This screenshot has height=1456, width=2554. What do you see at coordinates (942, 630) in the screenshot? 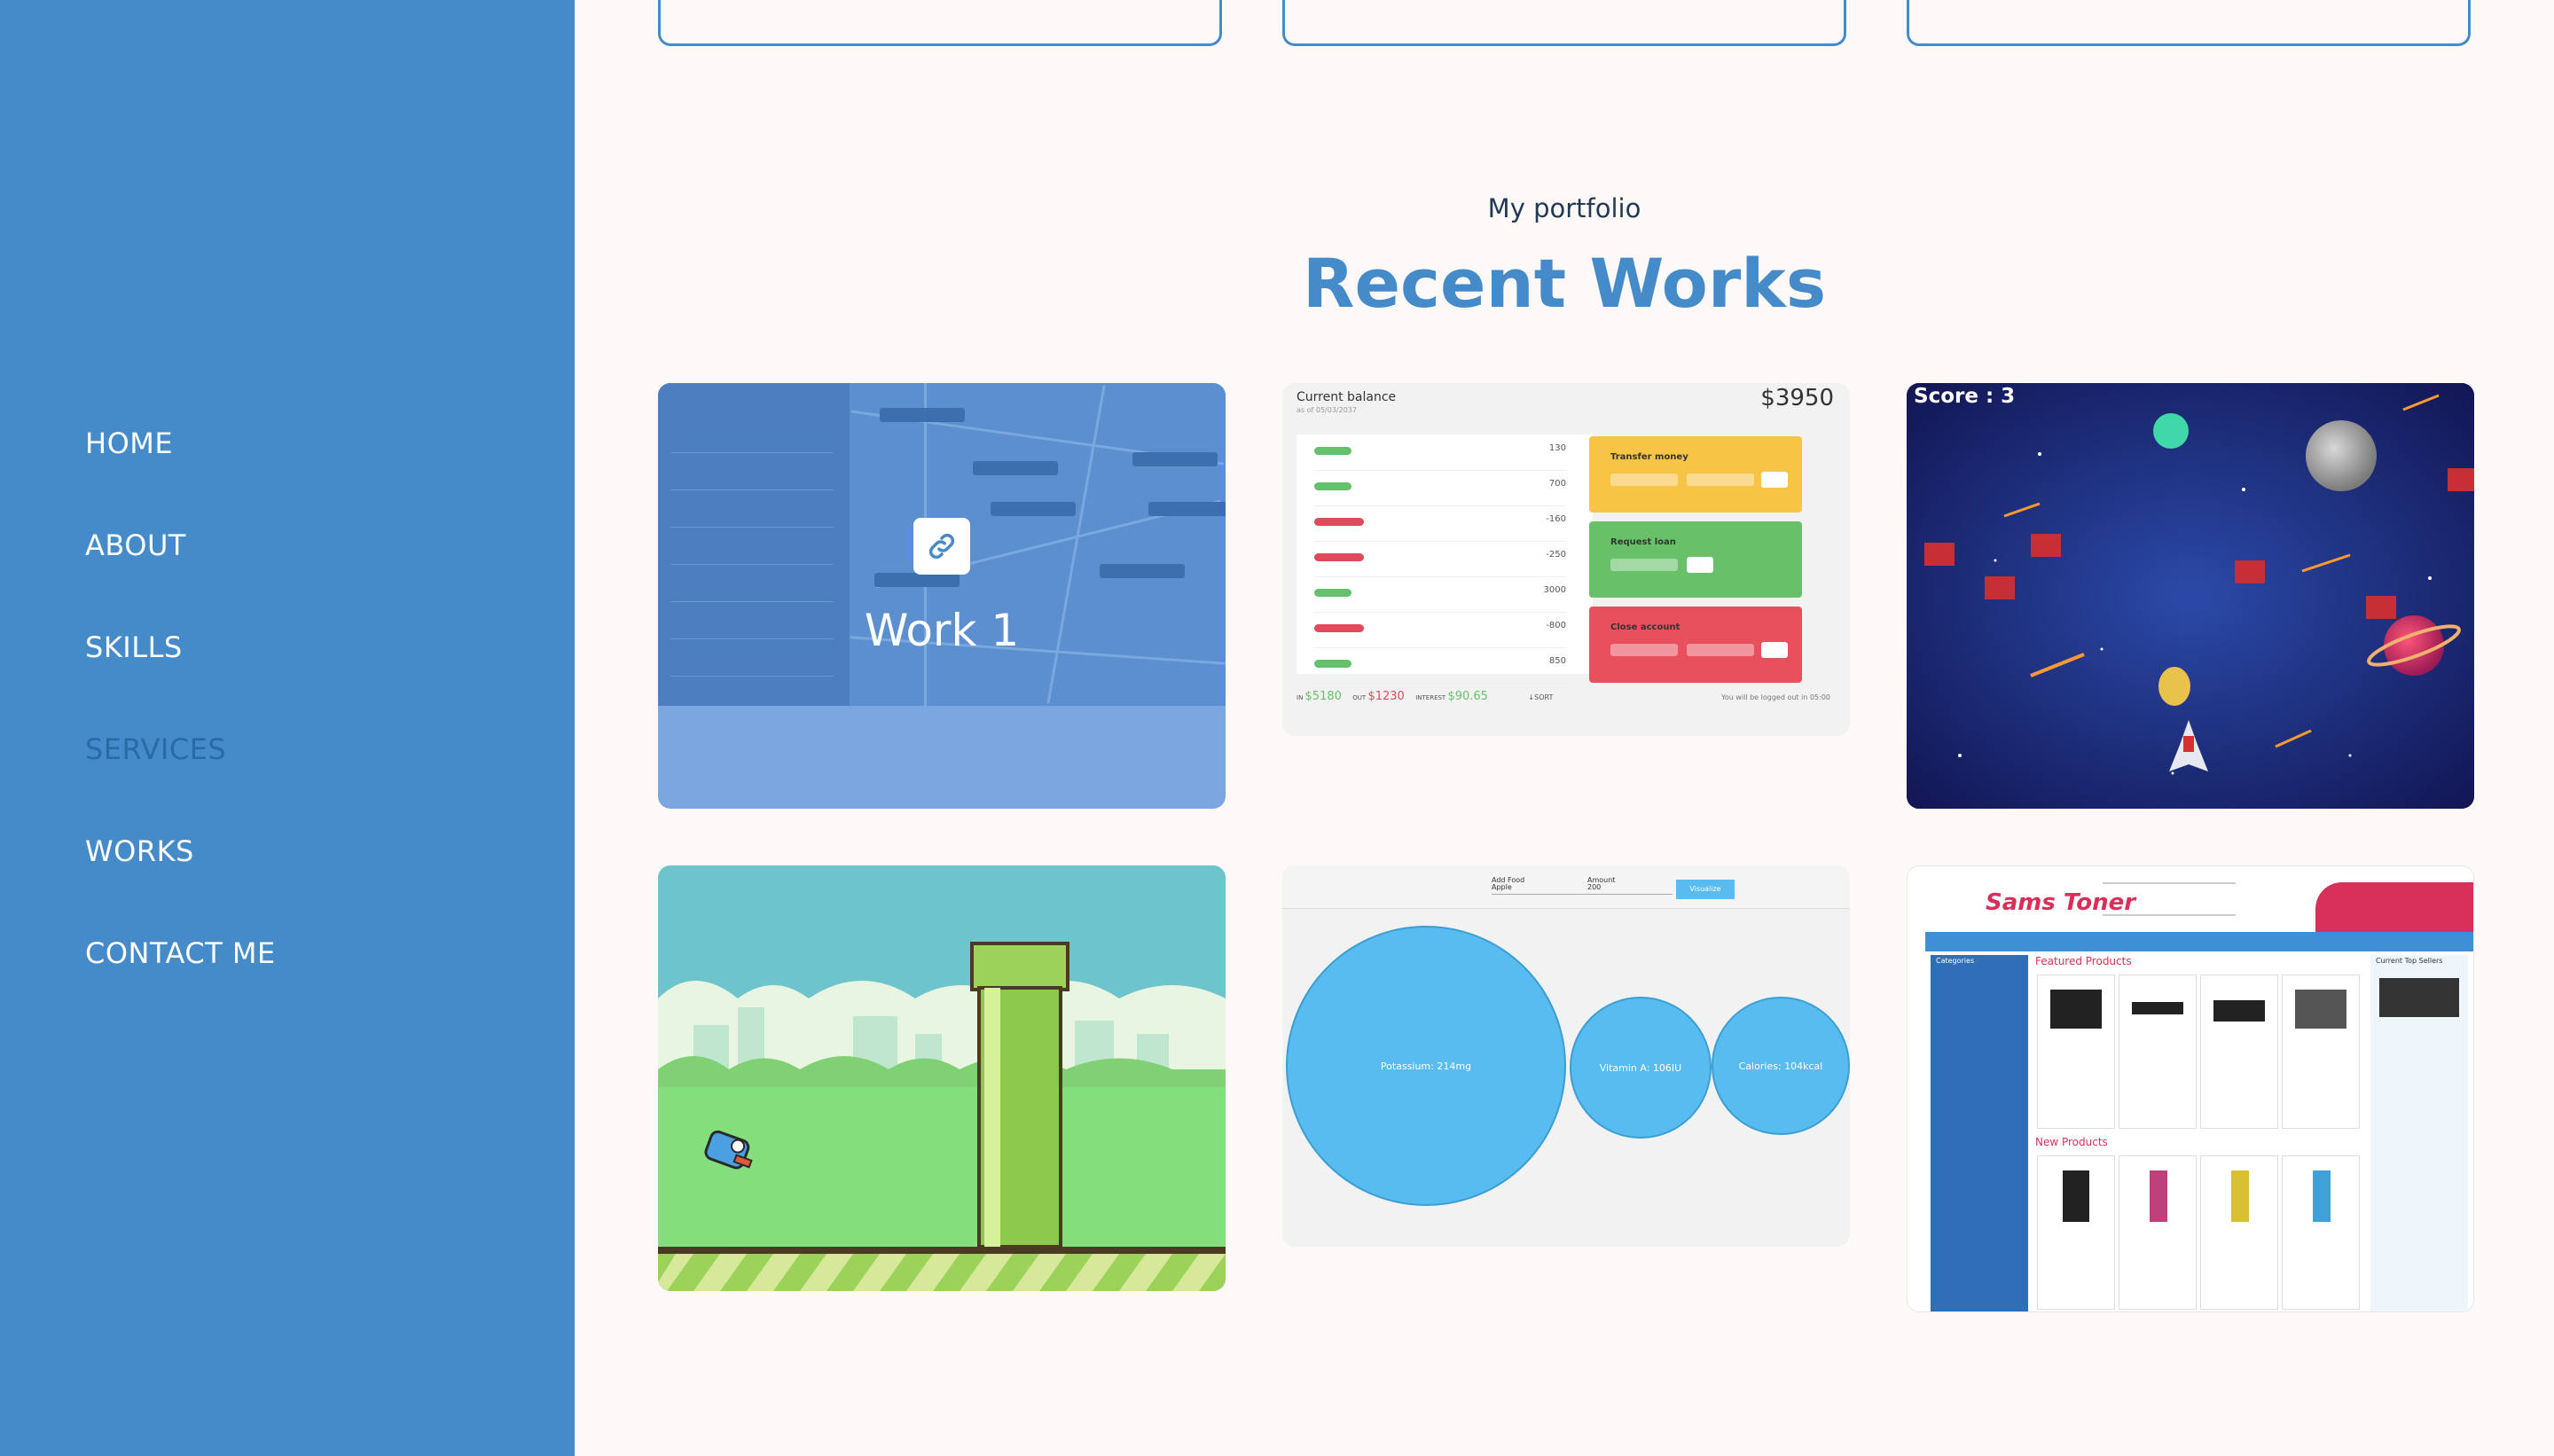
I see `work-label: Work 1` at bounding box center [942, 630].